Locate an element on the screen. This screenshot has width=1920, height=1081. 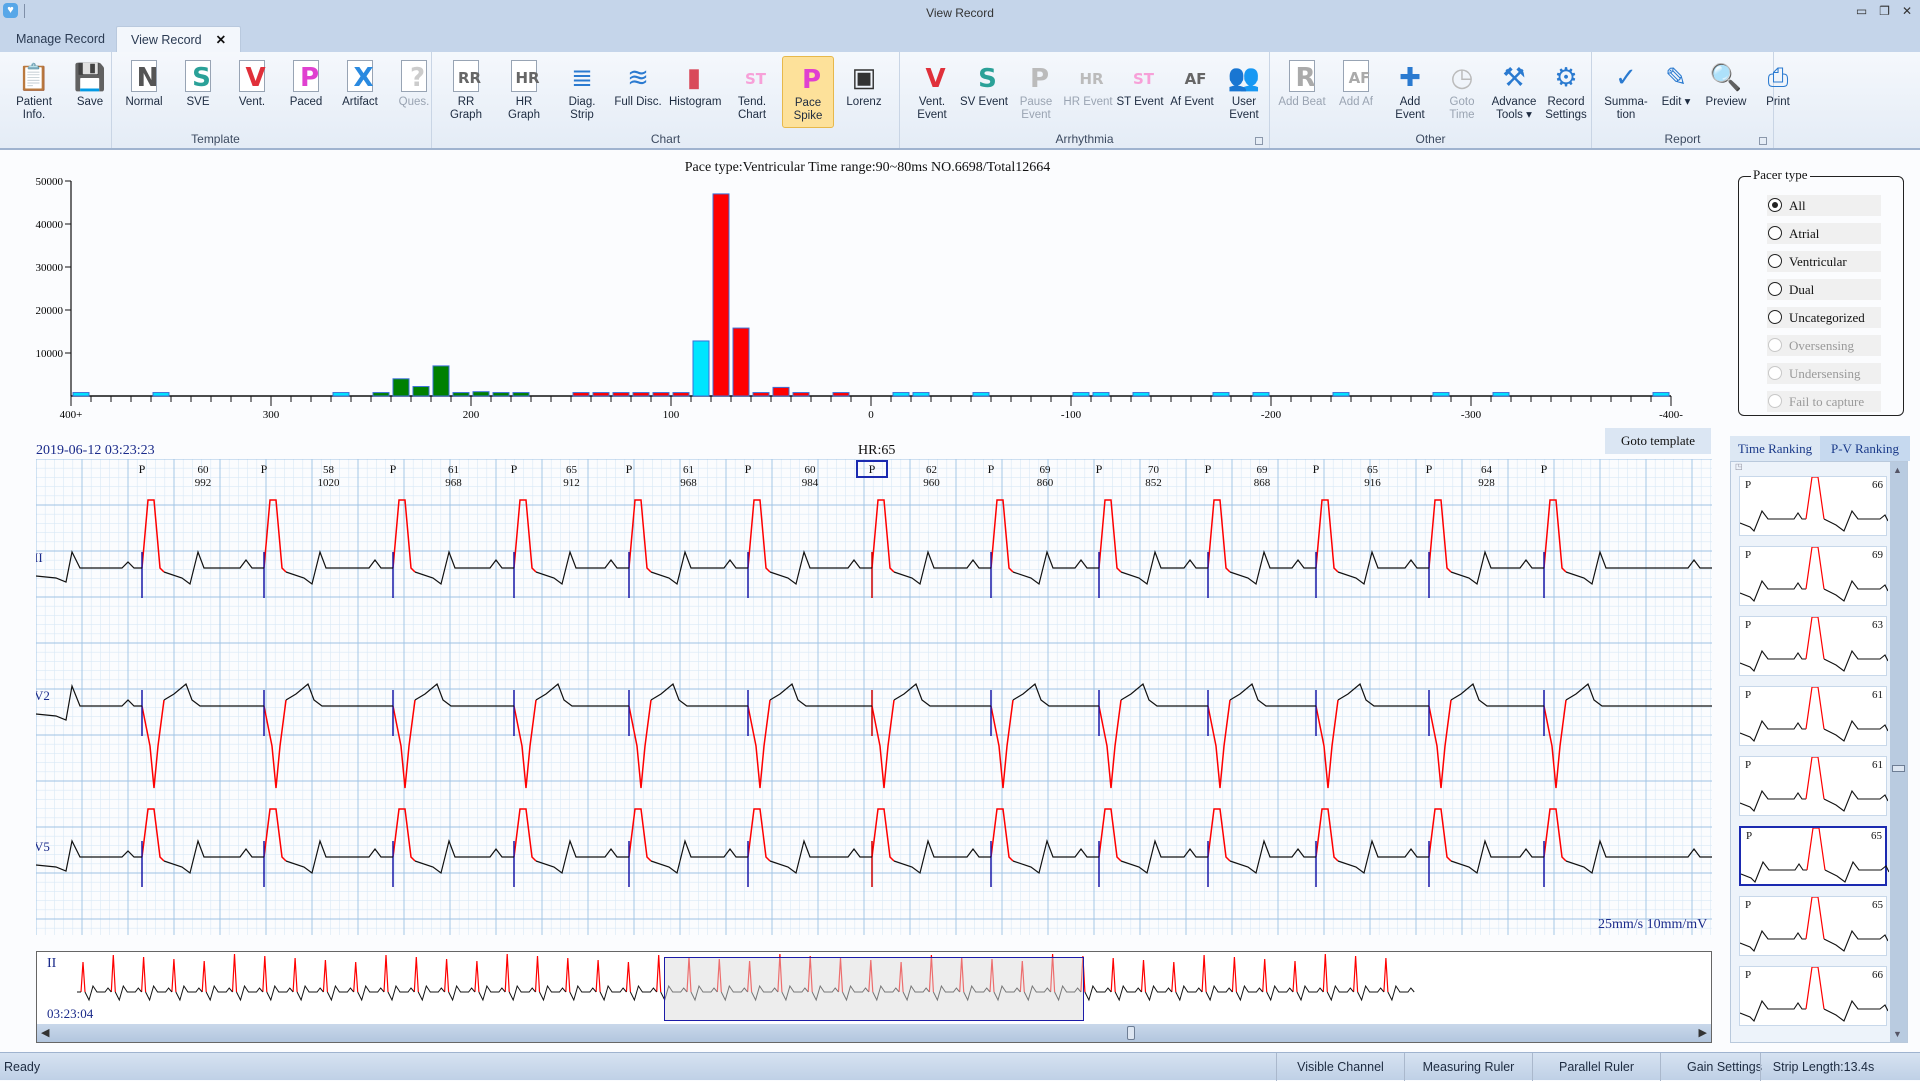
dialog-launcher-icon is located at coordinates (1763, 141).